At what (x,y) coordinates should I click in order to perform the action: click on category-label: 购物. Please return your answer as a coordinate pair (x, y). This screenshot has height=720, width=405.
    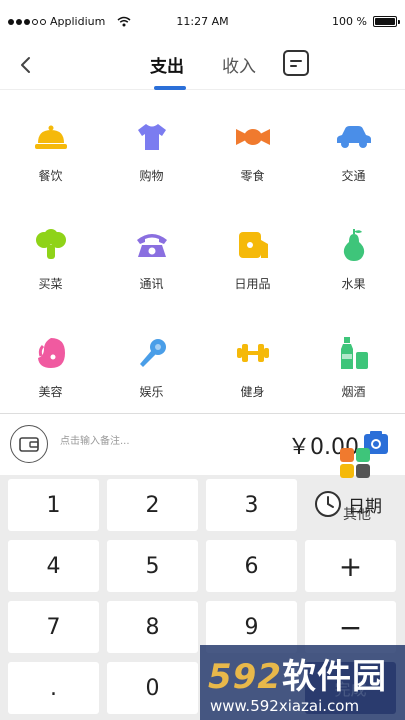
    Looking at the image, I should click on (151, 176).